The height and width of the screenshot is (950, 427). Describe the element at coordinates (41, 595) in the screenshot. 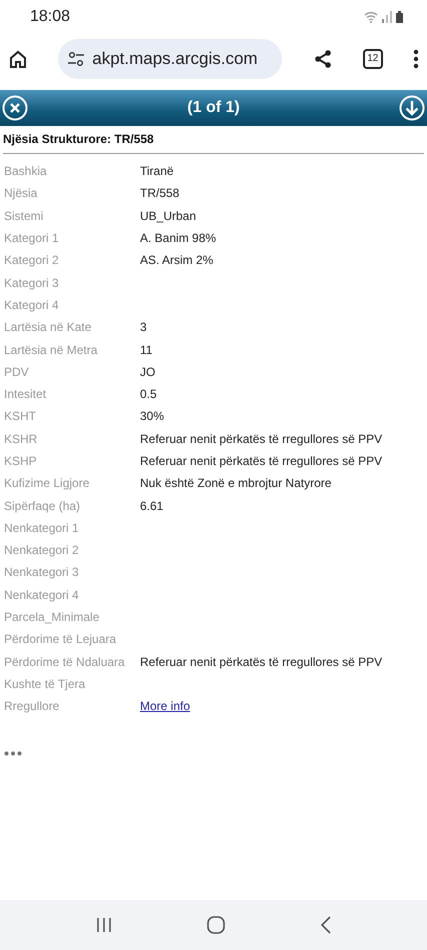

I see `field-label: Nenkategori 4` at that location.